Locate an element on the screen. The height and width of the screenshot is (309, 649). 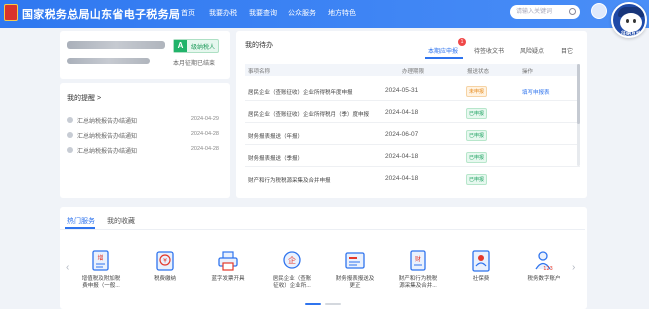
table-row: 居民企业（查账征收）企业所得税年度申报 2024-05-31 未申报 填写申报表 is located at coordinates (412, 91).